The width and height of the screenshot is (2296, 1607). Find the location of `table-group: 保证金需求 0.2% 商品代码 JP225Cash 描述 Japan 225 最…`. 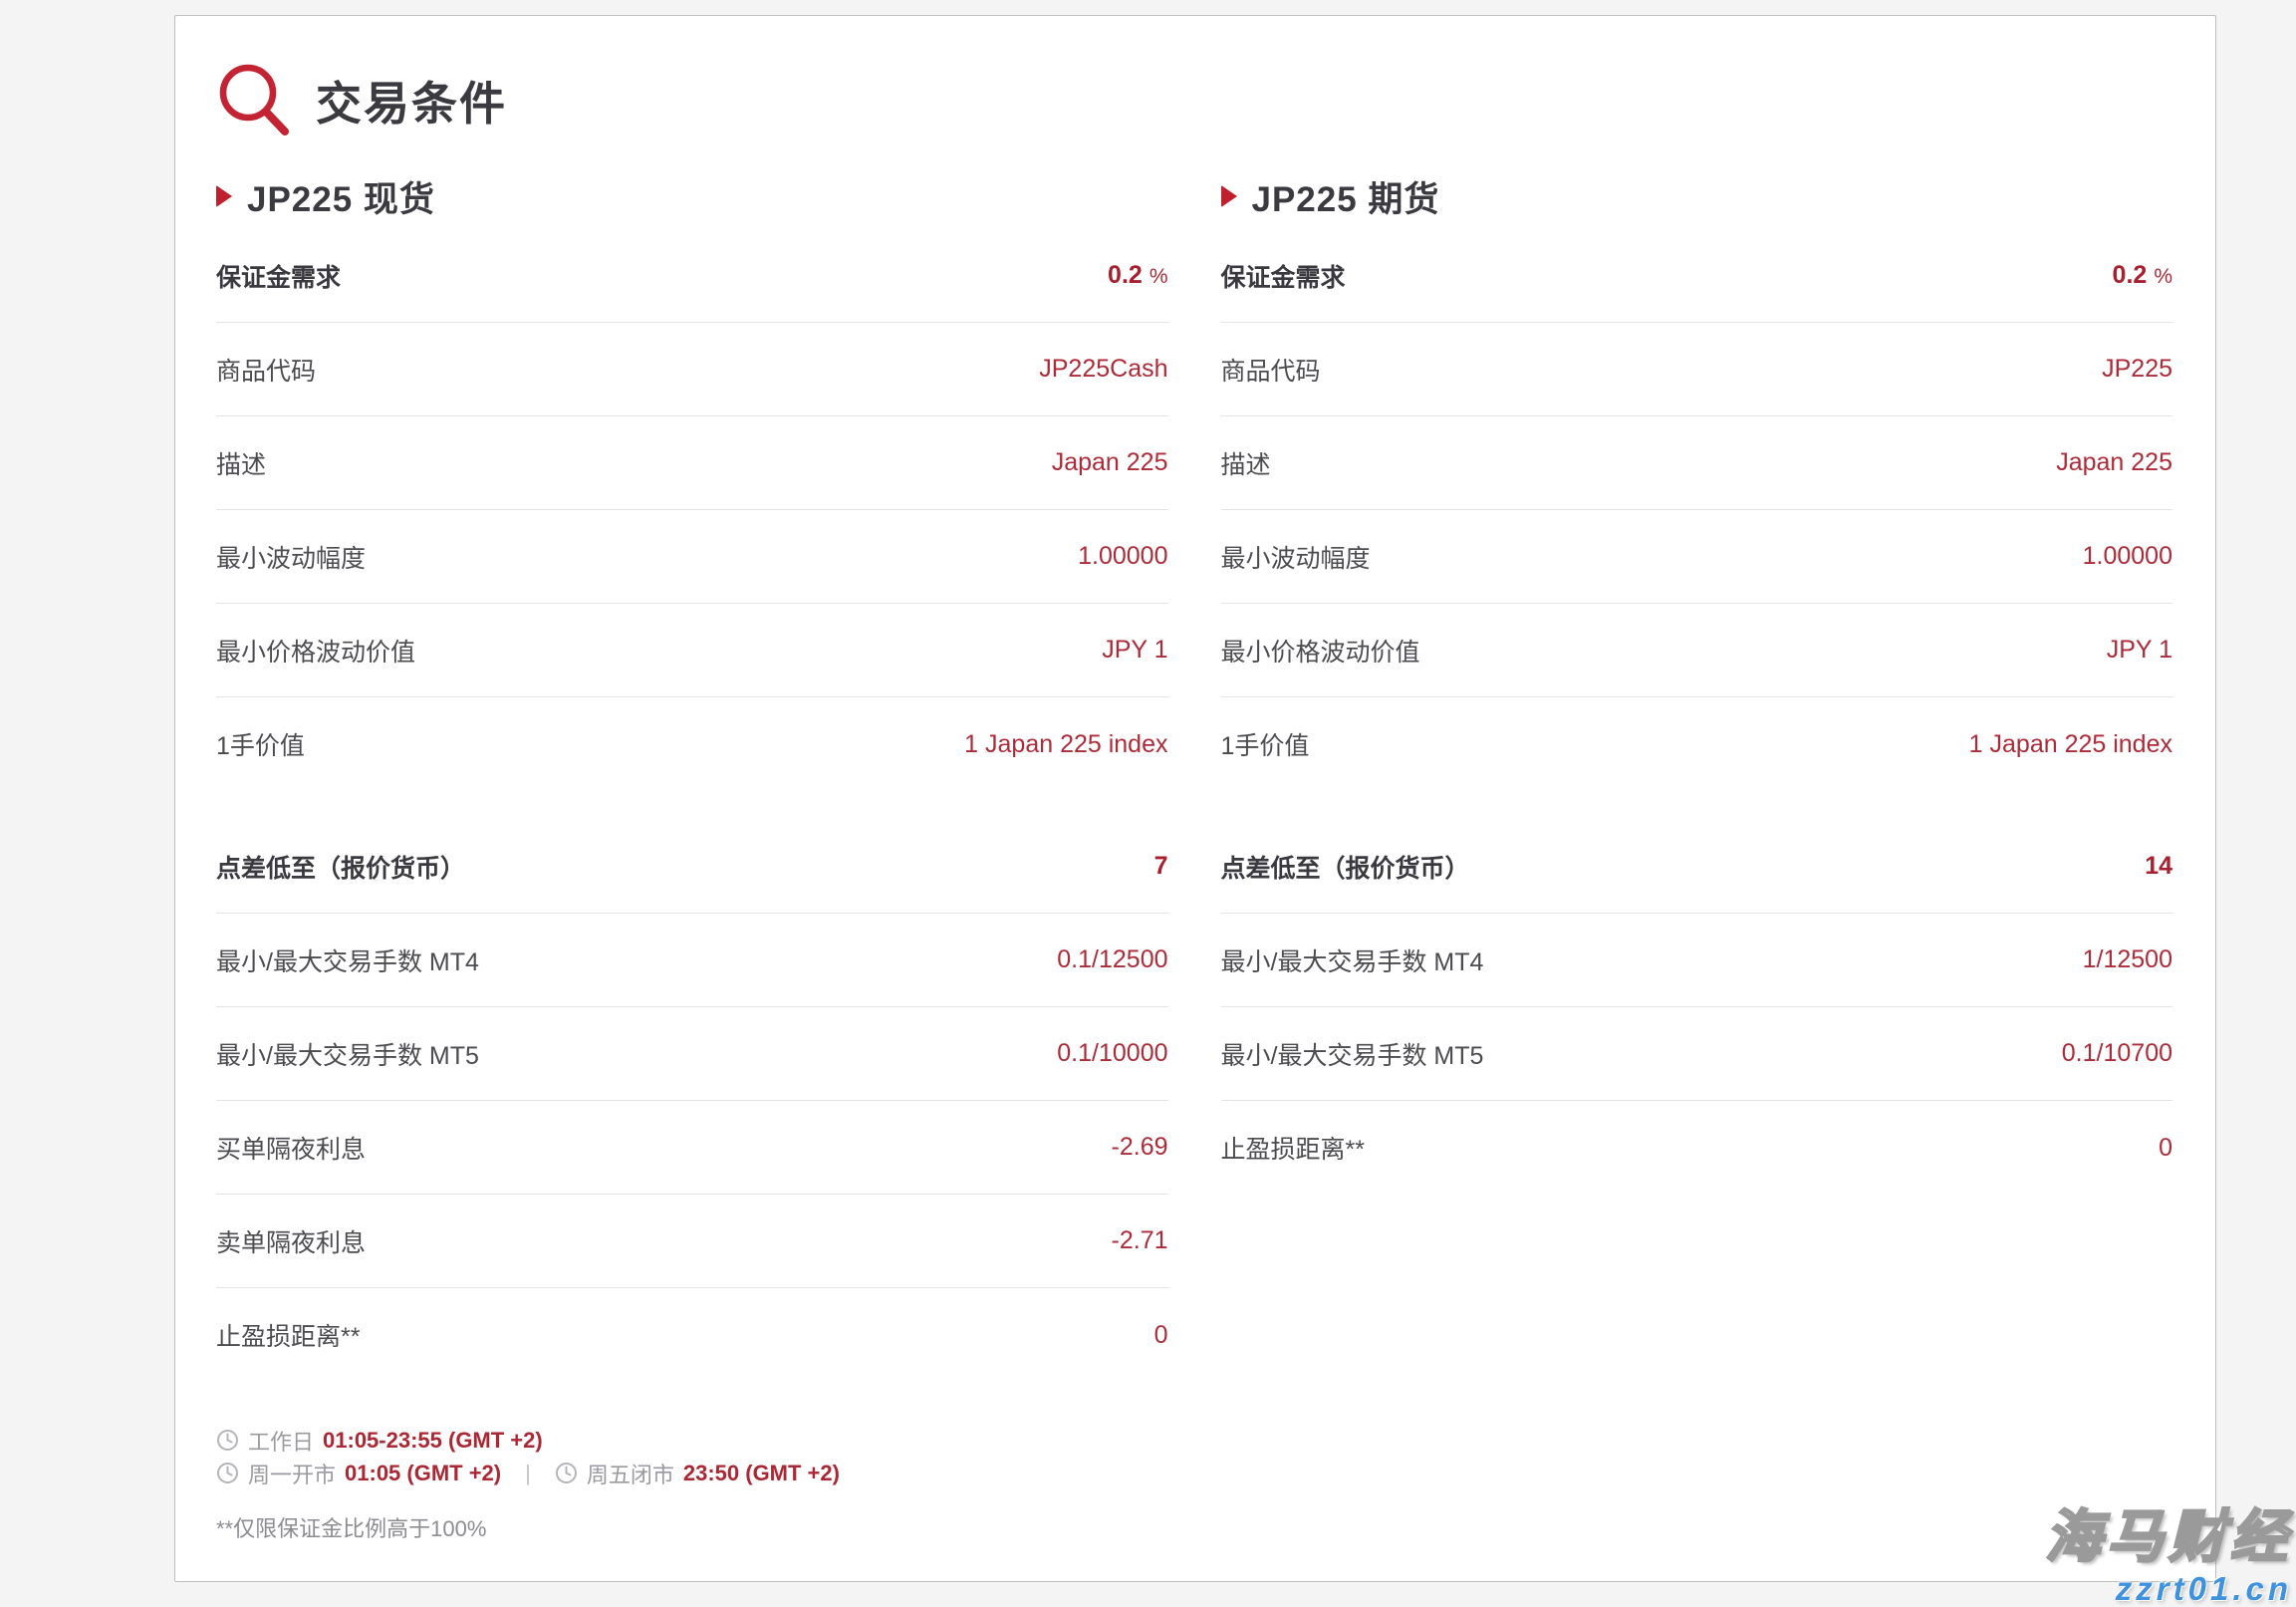

table-group: 保证金需求 0.2% 商品代码 JP225Cash 描述 Japan 225 最… is located at coordinates (692, 510).